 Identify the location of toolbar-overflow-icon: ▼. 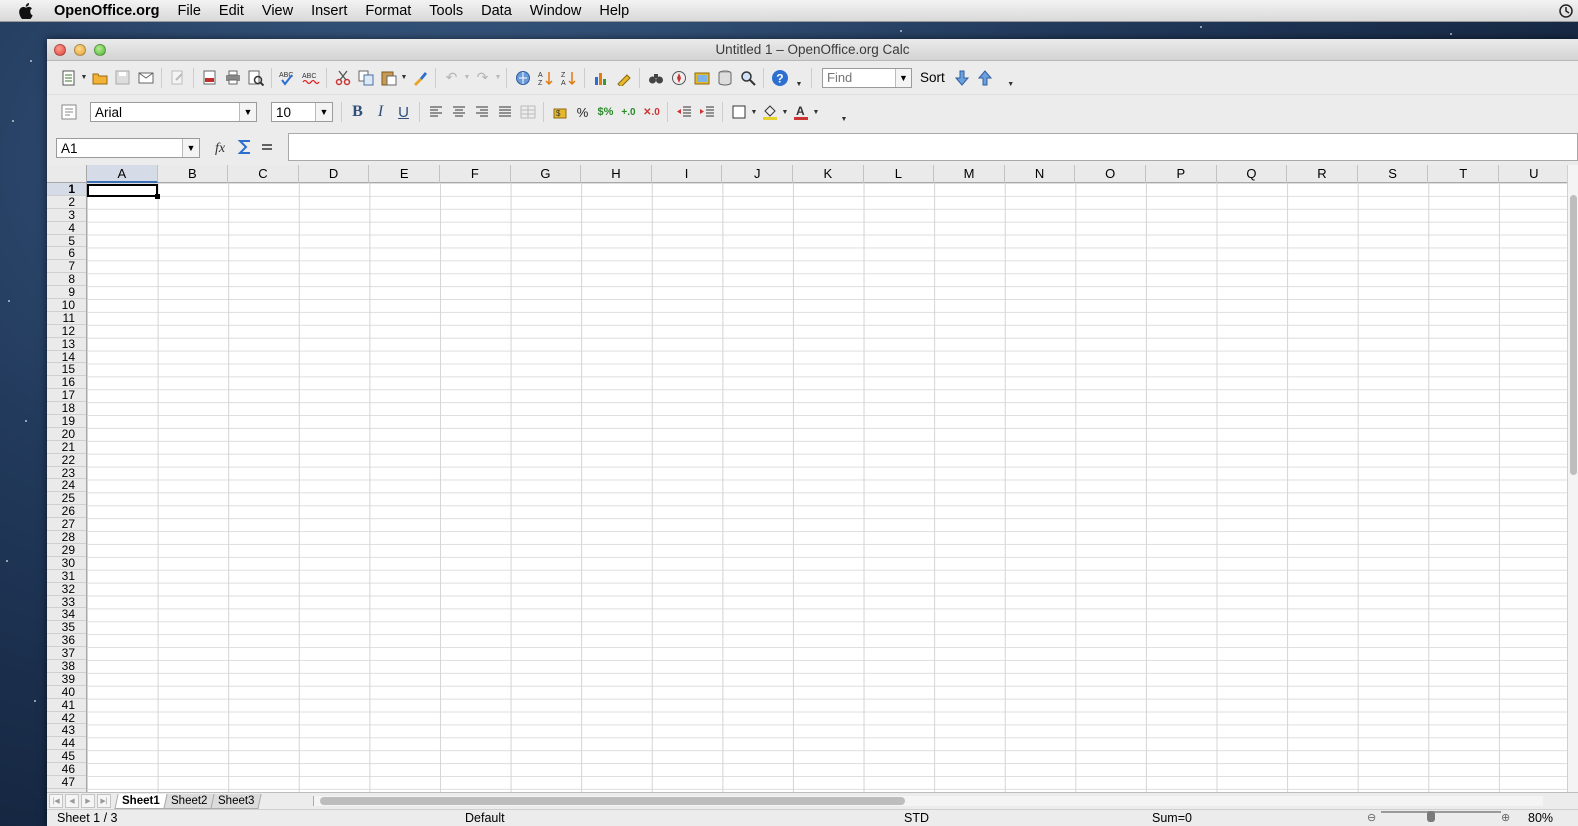
(799, 87).